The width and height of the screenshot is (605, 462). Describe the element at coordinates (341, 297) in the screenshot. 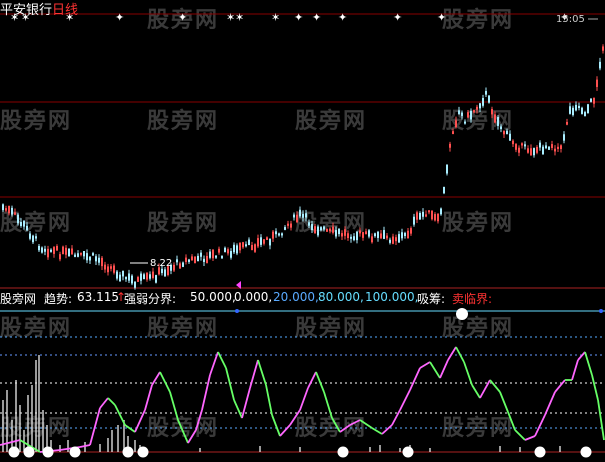

I see `level-4: 80.000,` at that location.